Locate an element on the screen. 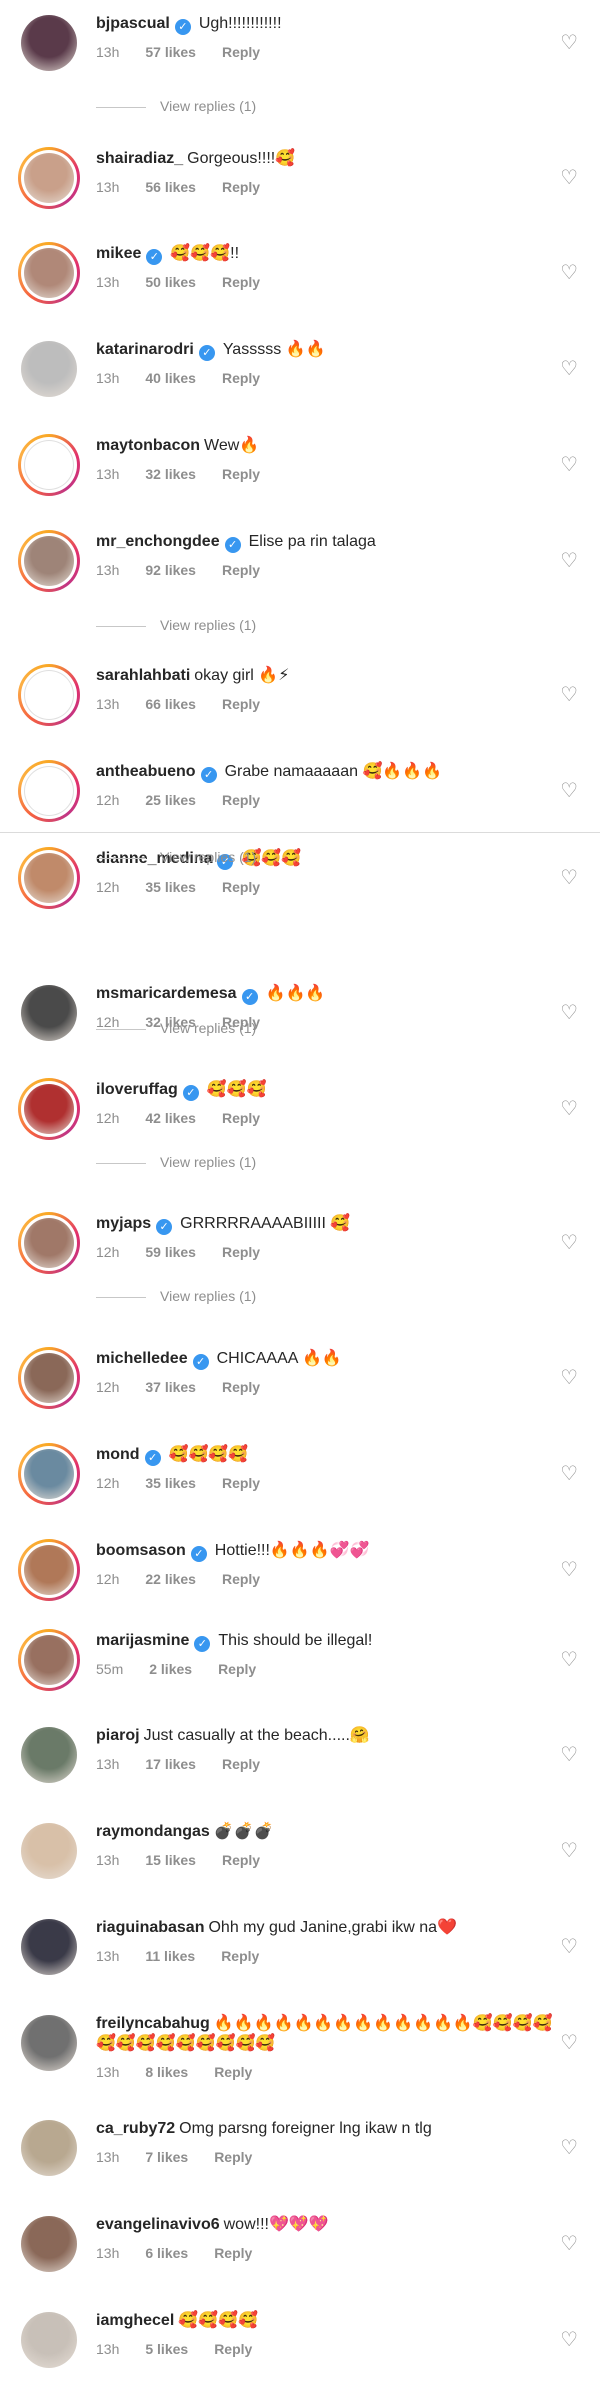 This screenshot has width=600, height=2390. username: iamghecel is located at coordinates (135, 2320).